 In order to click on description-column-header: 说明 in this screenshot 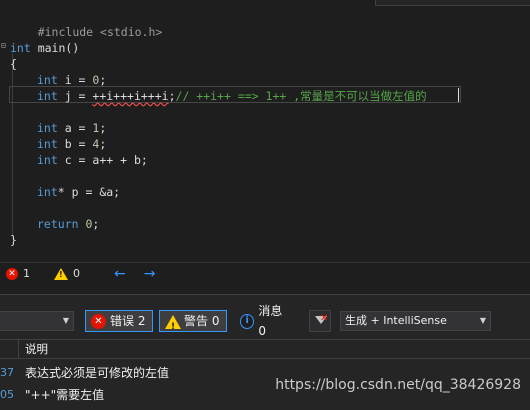, I will do `click(36, 349)`.